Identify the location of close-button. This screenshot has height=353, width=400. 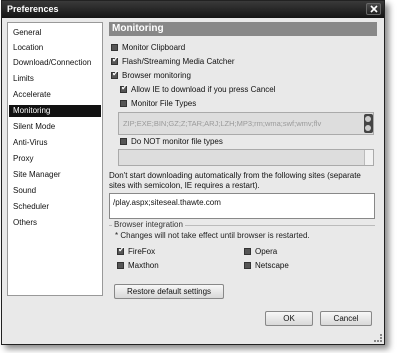
(373, 9).